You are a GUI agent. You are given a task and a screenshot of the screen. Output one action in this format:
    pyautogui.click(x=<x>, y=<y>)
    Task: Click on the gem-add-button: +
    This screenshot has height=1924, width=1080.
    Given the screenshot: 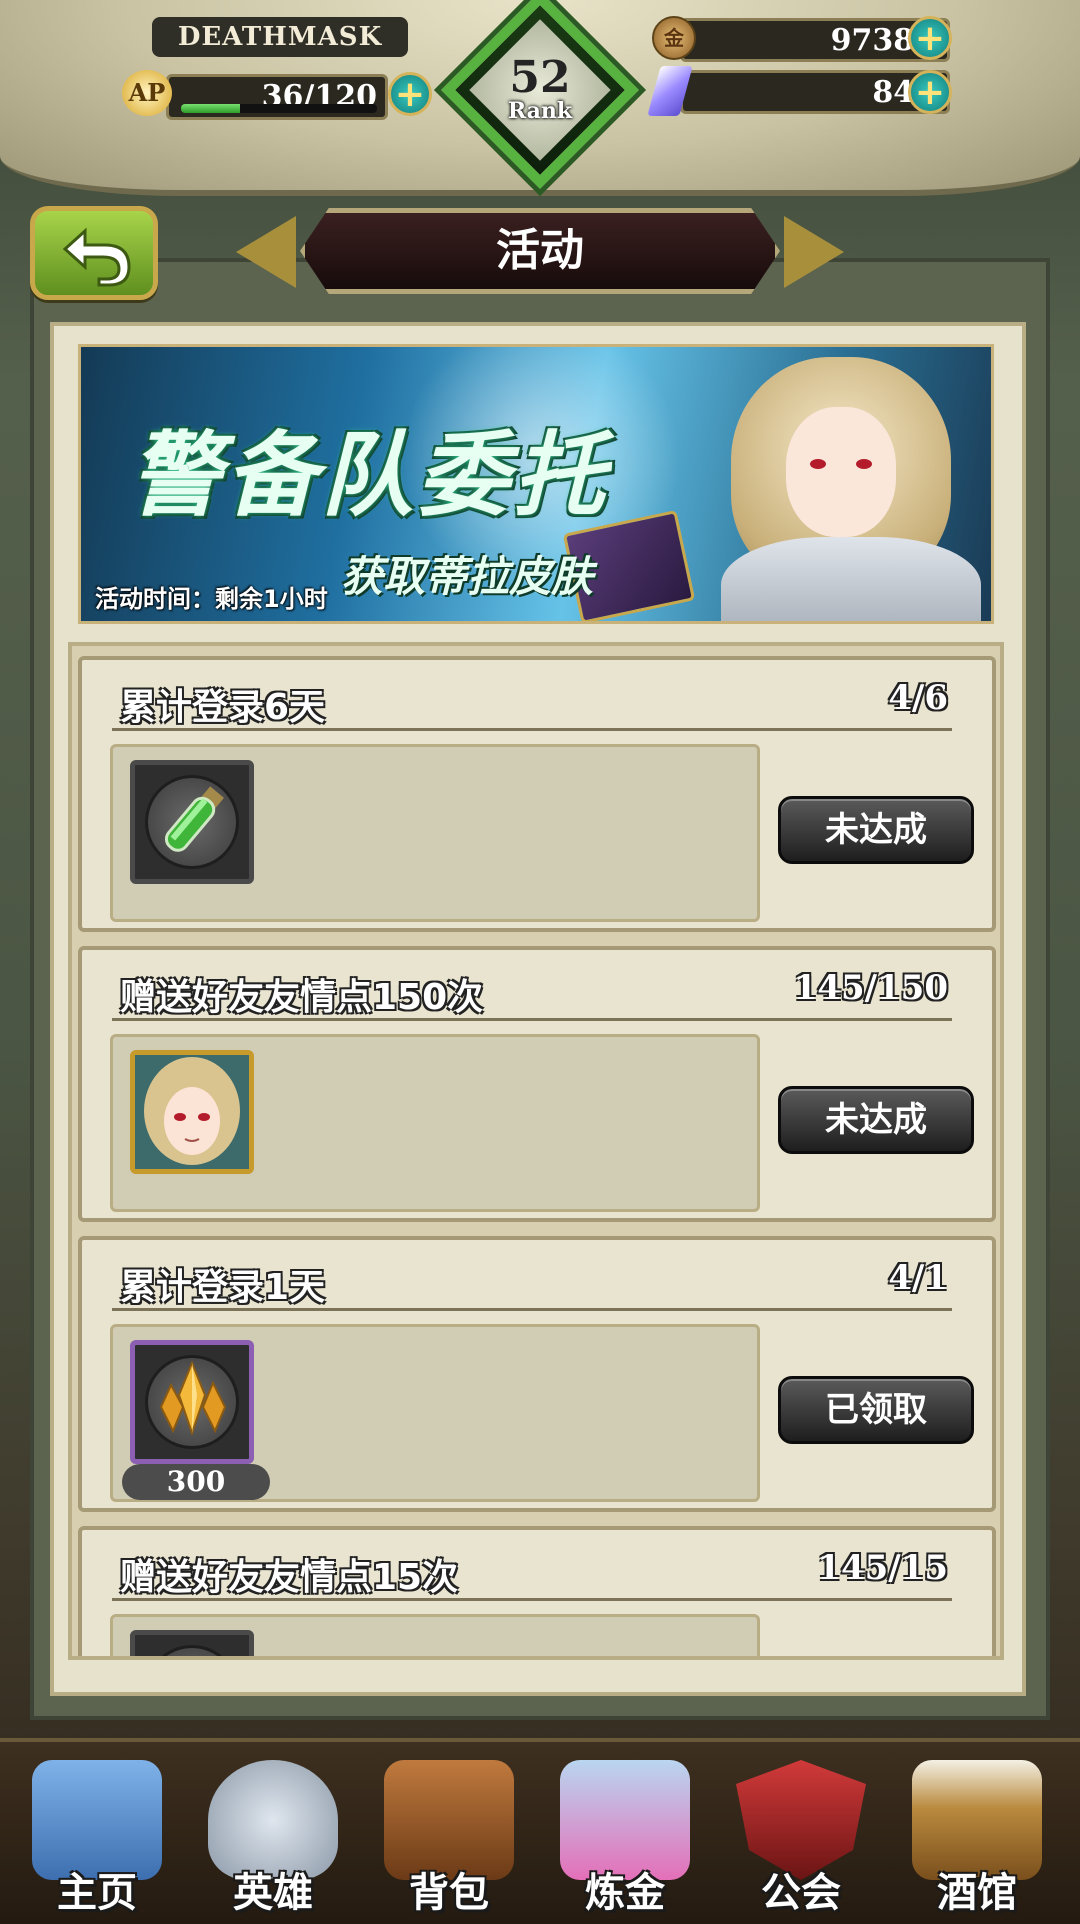 What is the action you would take?
    pyautogui.click(x=930, y=92)
    